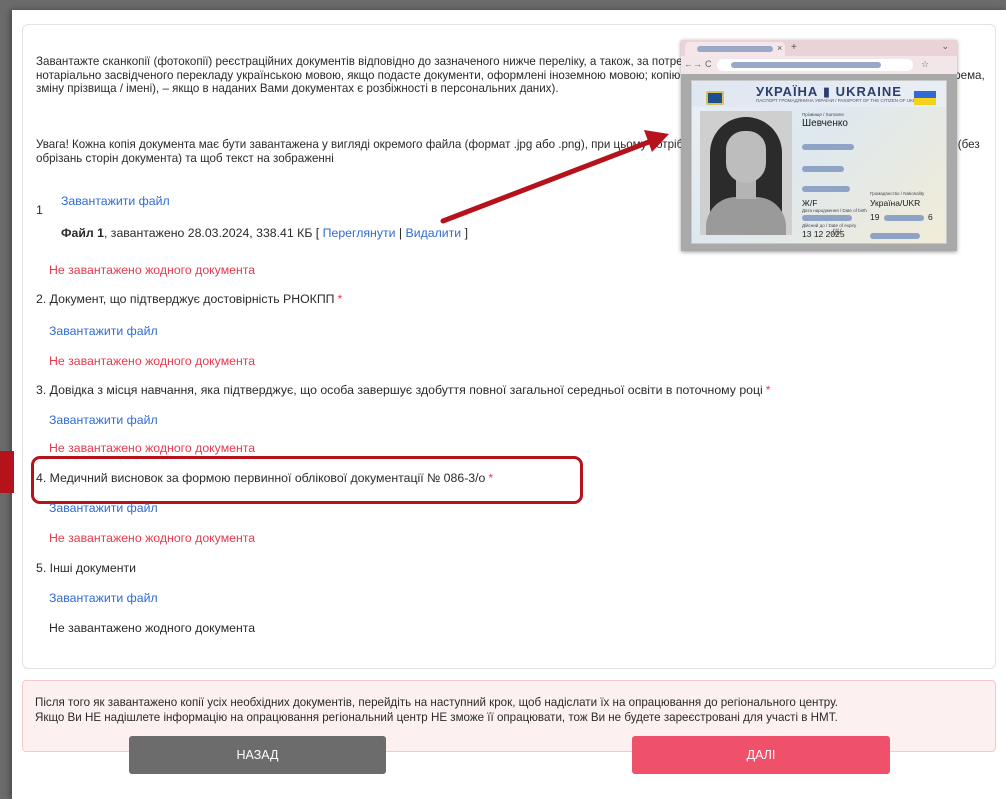 The height and width of the screenshot is (799, 1006). What do you see at coordinates (697, 64) in the screenshot?
I see `forward-arrow-icon: →` at bounding box center [697, 64].